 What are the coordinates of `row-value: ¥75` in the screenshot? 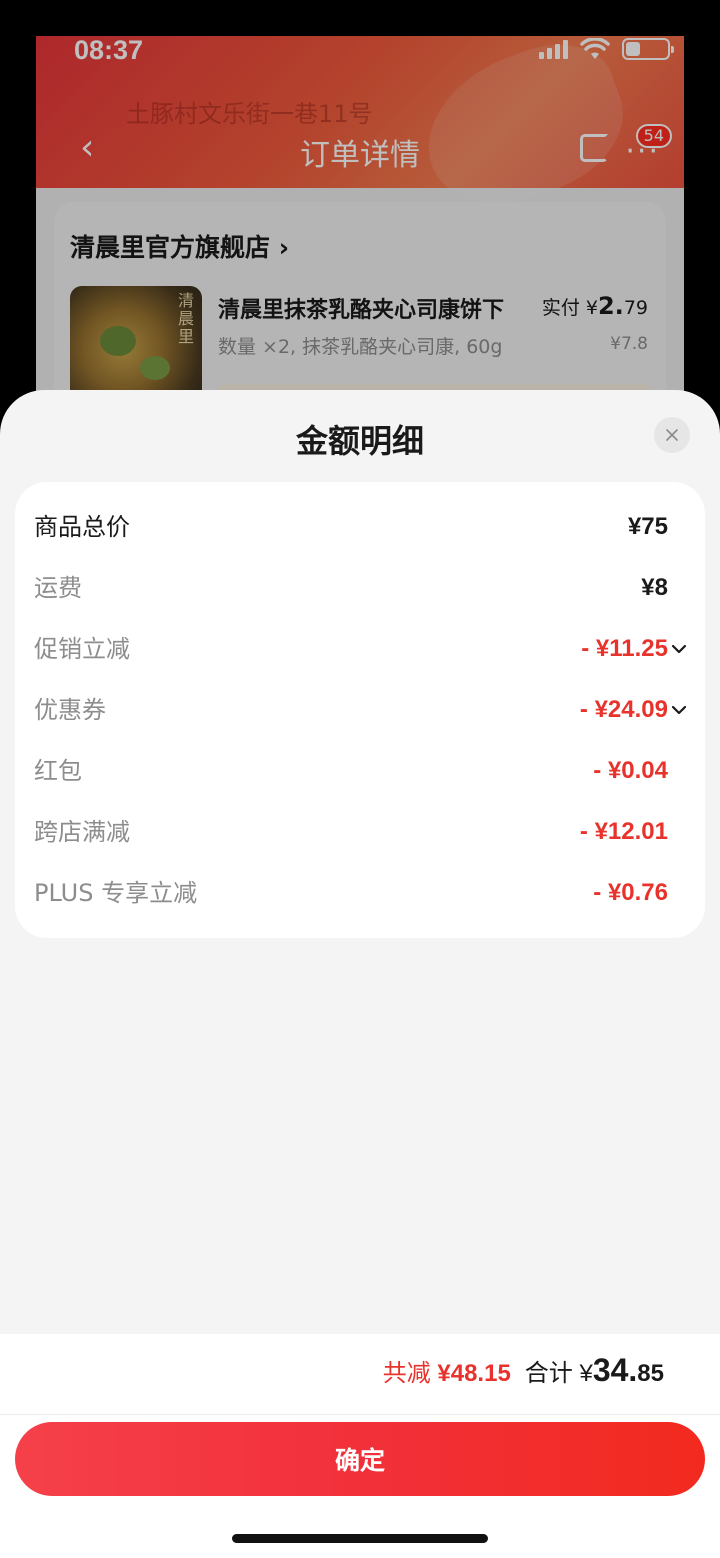 It's located at (647, 526).